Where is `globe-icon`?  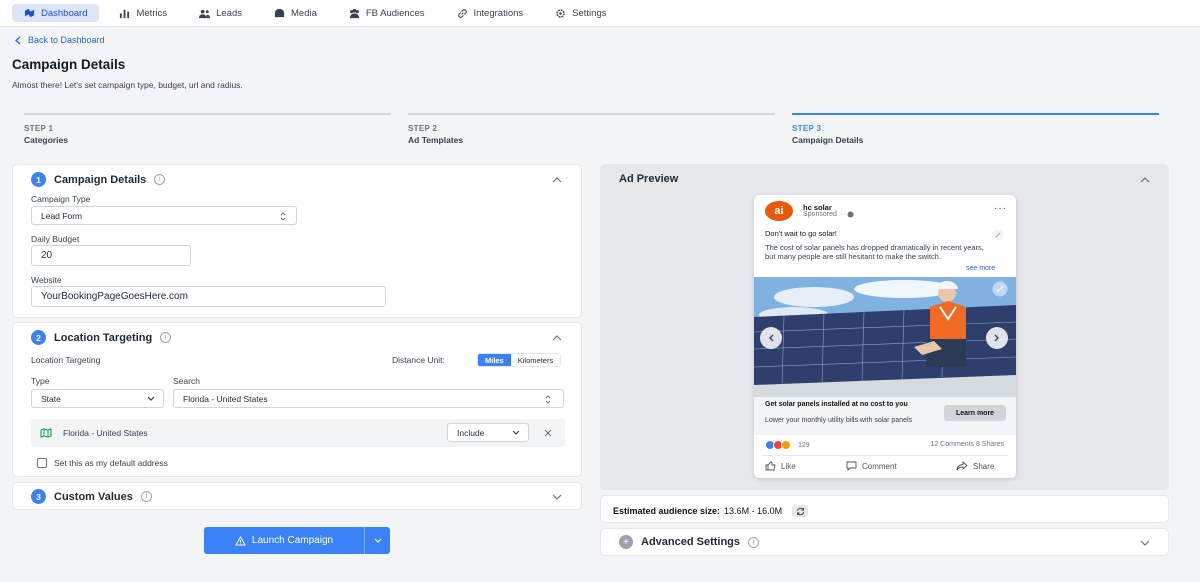 globe-icon is located at coordinates (850, 214).